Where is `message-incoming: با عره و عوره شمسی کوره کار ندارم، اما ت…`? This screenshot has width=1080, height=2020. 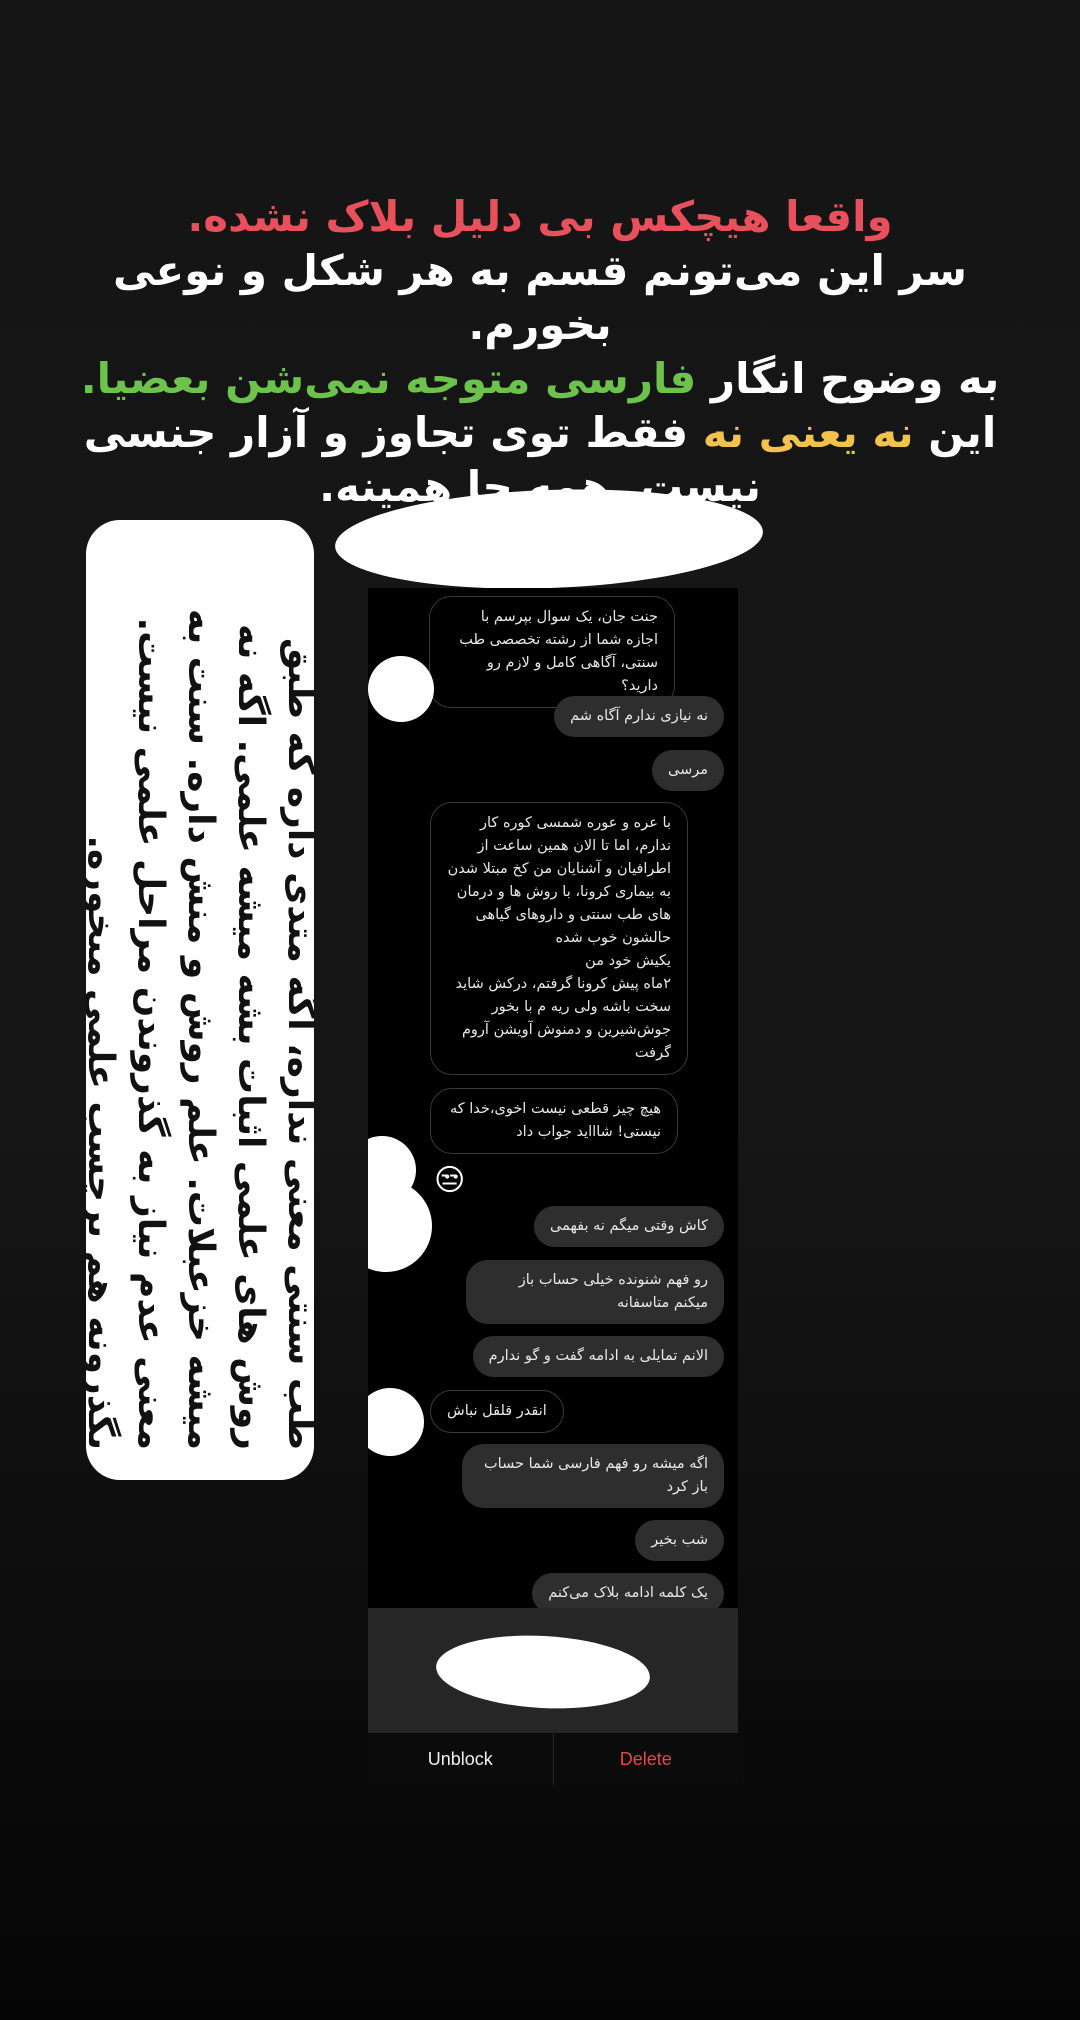
message-incoming: با عره و عوره شمسی کوره کار ندارم، اما ت… is located at coordinates (559, 938).